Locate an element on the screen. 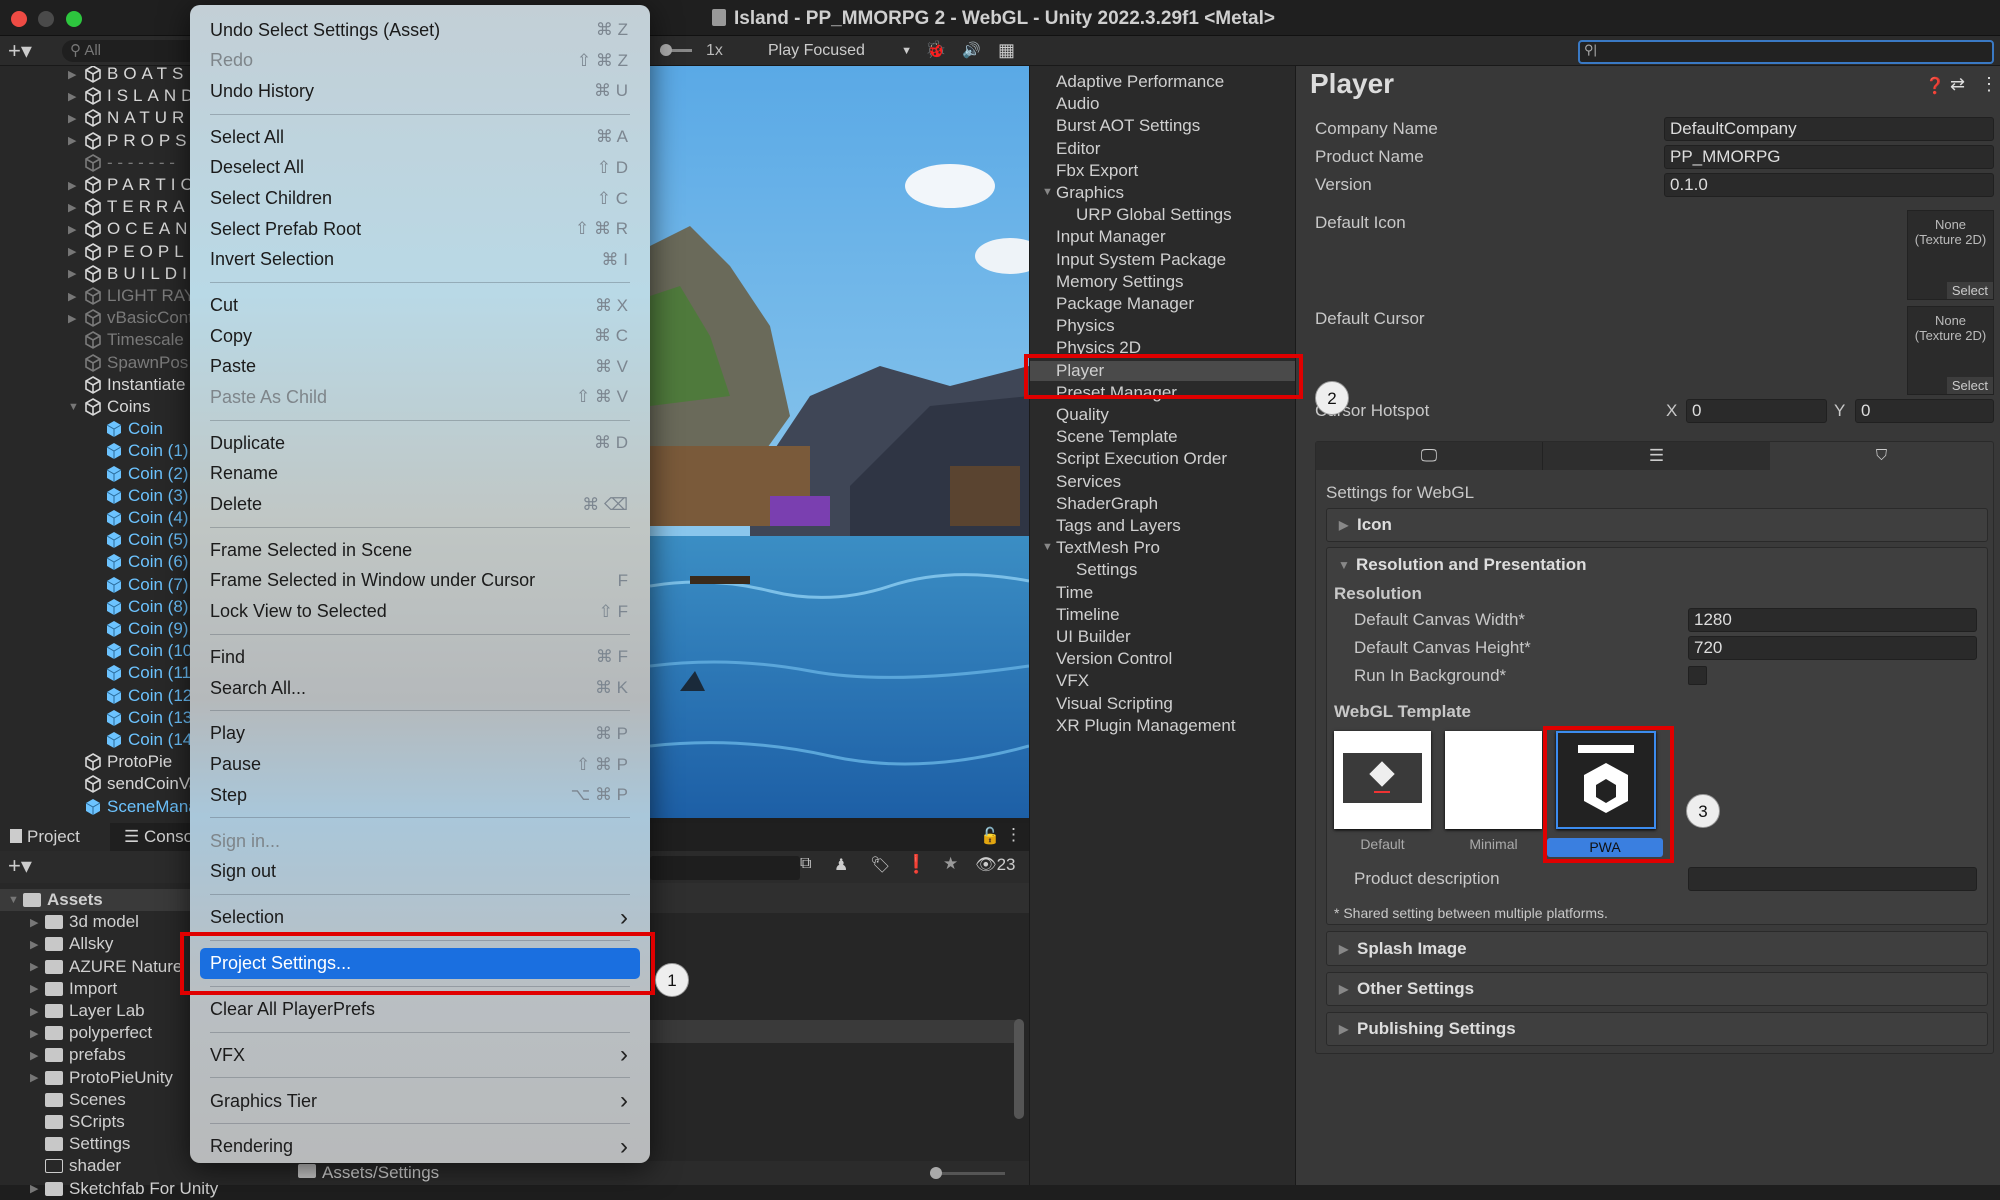 The height and width of the screenshot is (1200, 2000). hierarchy-item: Coin (4) is located at coordinates (146, 518).